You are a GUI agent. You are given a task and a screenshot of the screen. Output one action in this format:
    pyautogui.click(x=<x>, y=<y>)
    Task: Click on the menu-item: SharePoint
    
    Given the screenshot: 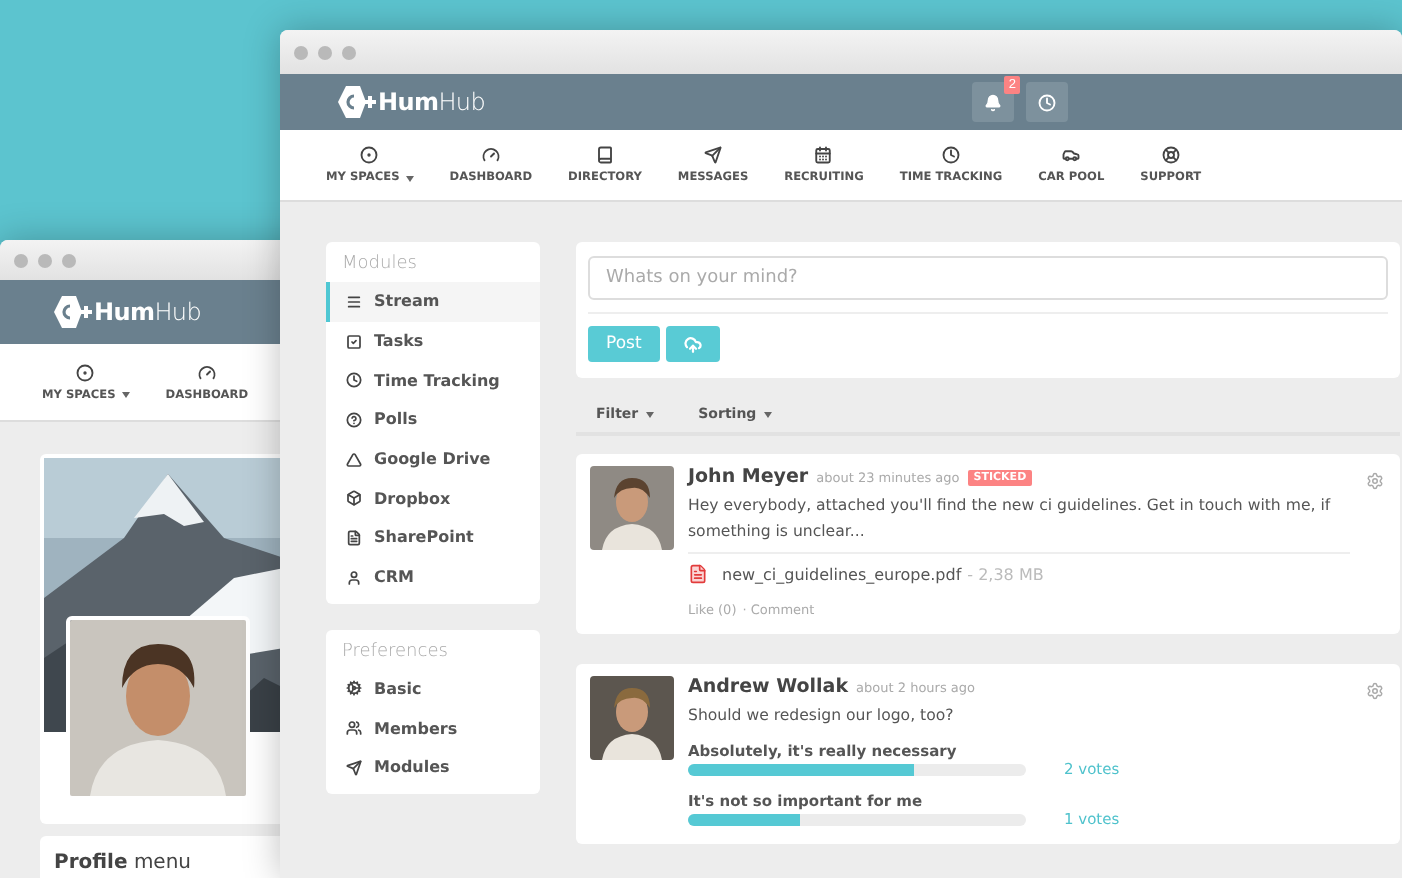 What is the action you would take?
    pyautogui.click(x=433, y=538)
    